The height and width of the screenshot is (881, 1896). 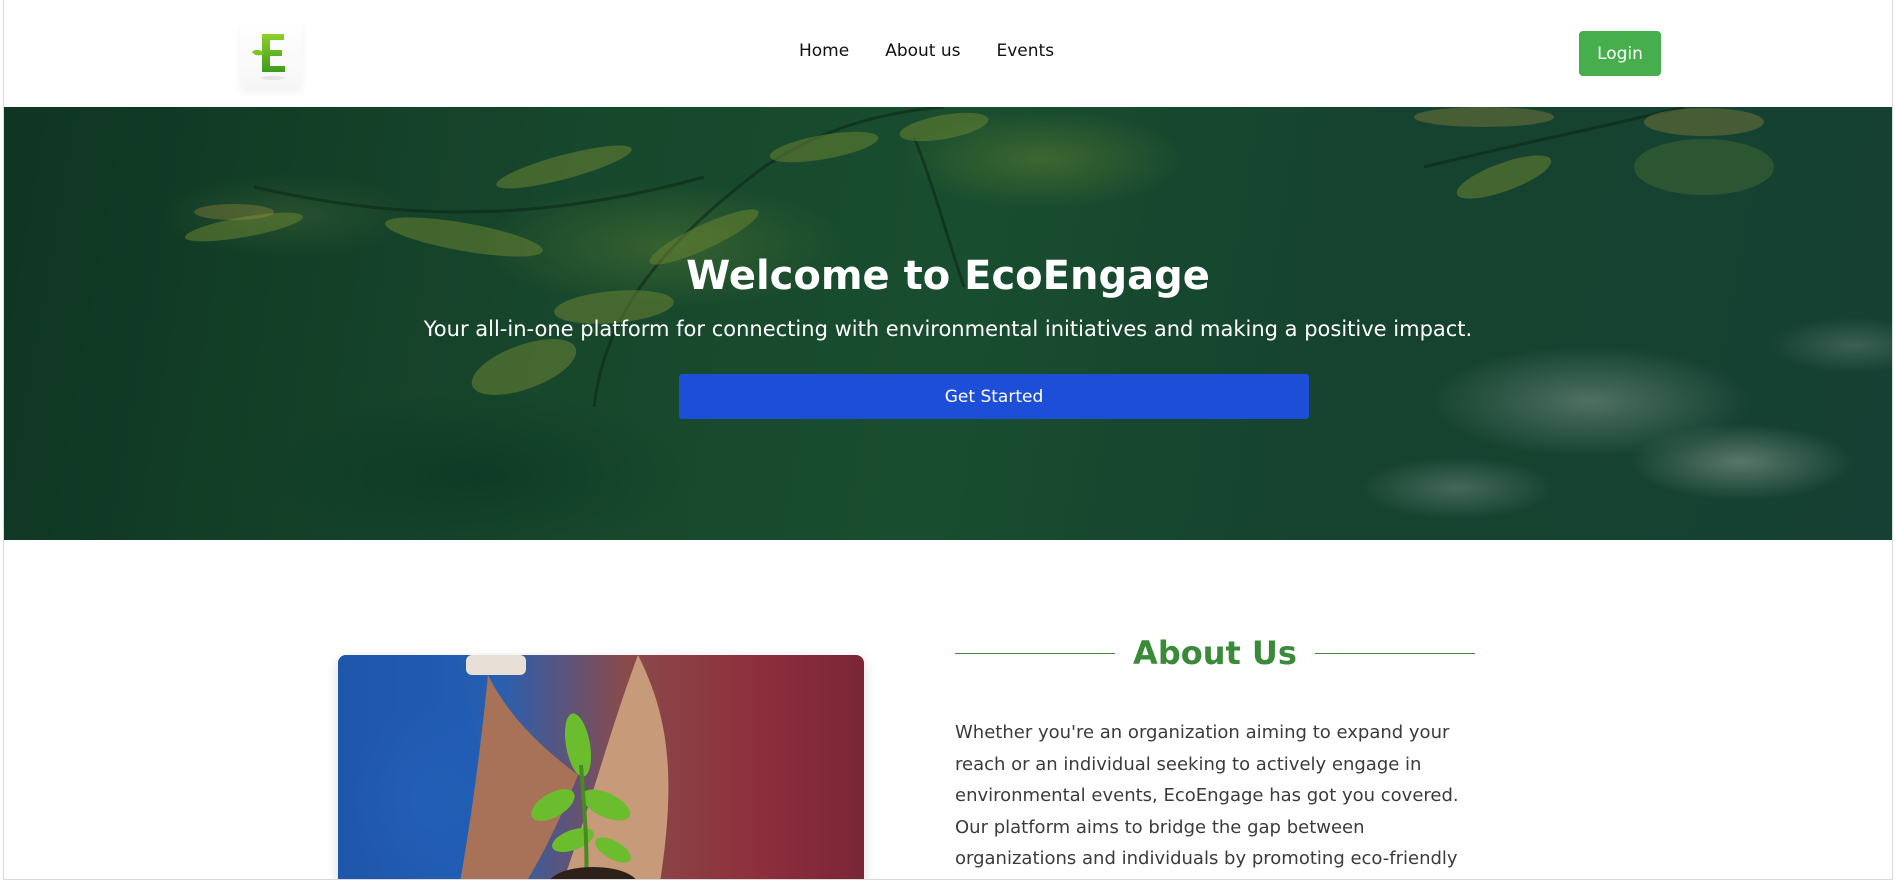 I want to click on heading-divider-left, so click(x=1035, y=653).